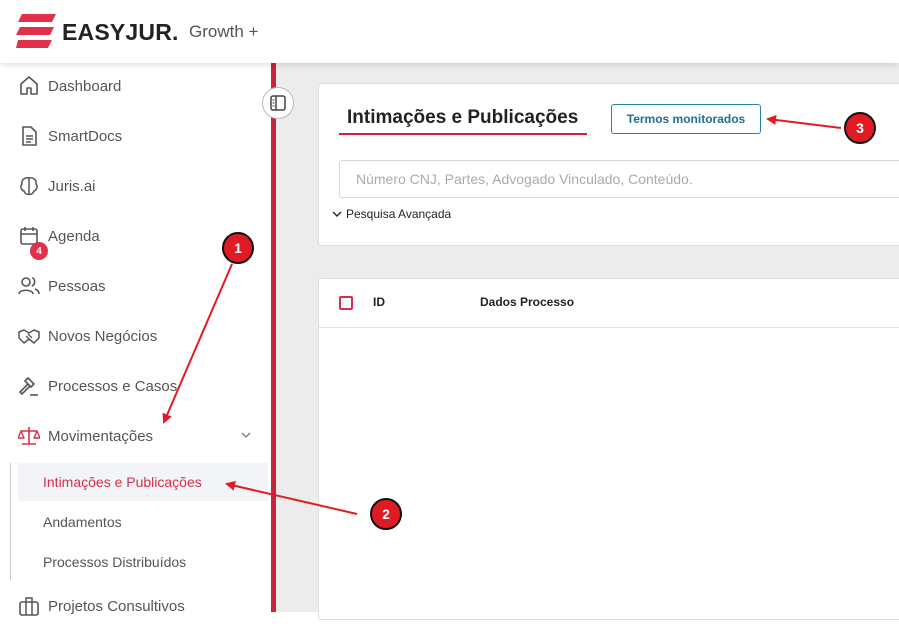  Describe the element at coordinates (527, 302) in the screenshot. I see `column-header-dados-processo: Dados Processo` at that location.